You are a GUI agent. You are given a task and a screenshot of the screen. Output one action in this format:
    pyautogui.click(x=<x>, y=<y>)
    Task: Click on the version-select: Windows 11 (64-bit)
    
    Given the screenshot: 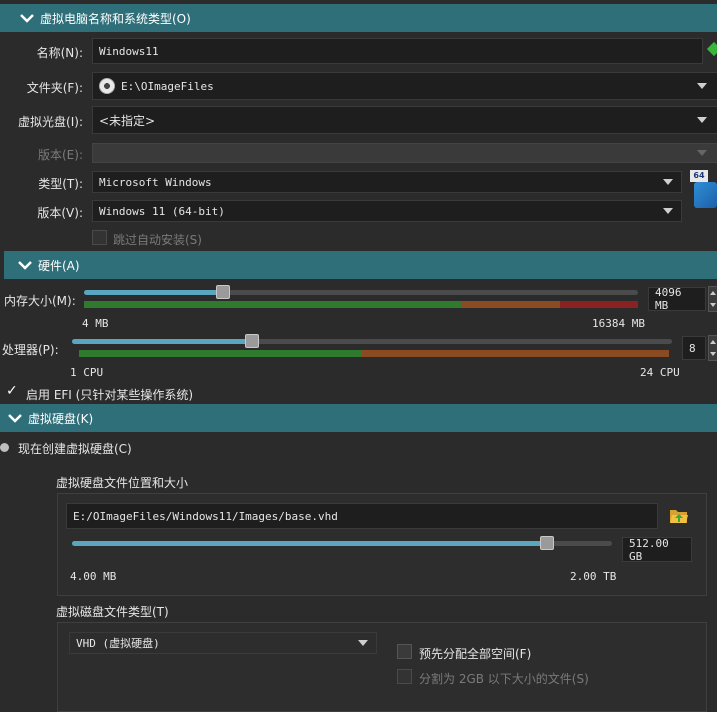 What is the action you would take?
    pyautogui.click(x=387, y=211)
    